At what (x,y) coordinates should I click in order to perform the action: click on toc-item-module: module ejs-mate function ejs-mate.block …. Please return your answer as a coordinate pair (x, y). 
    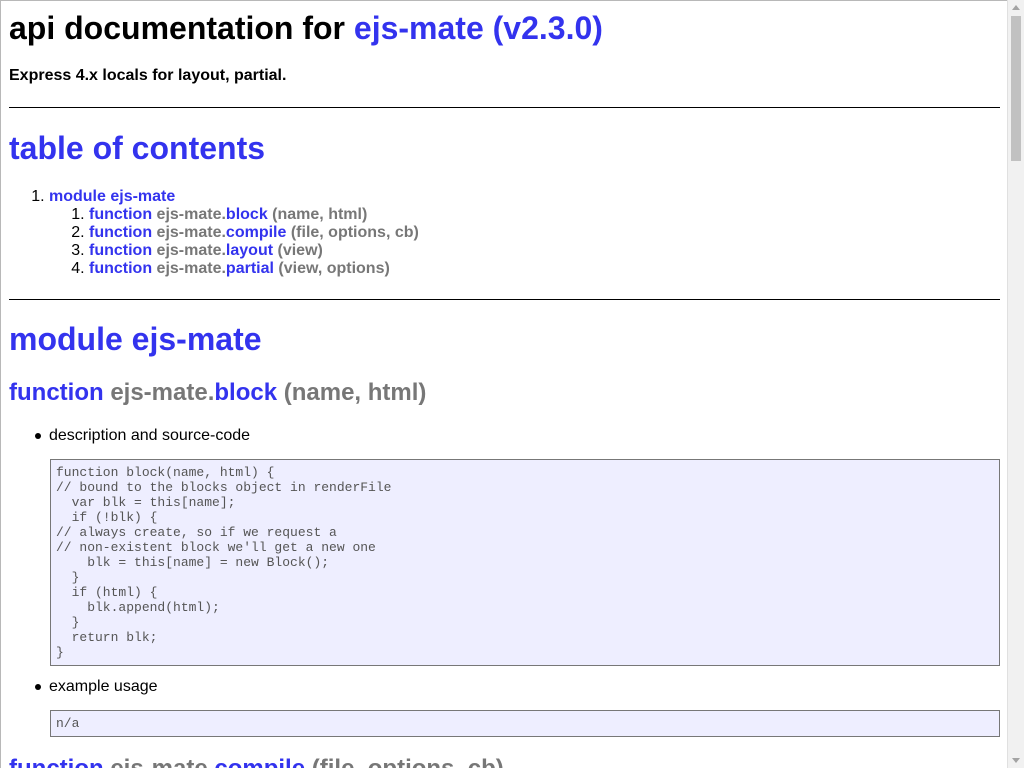
    Looking at the image, I should click on (234, 233).